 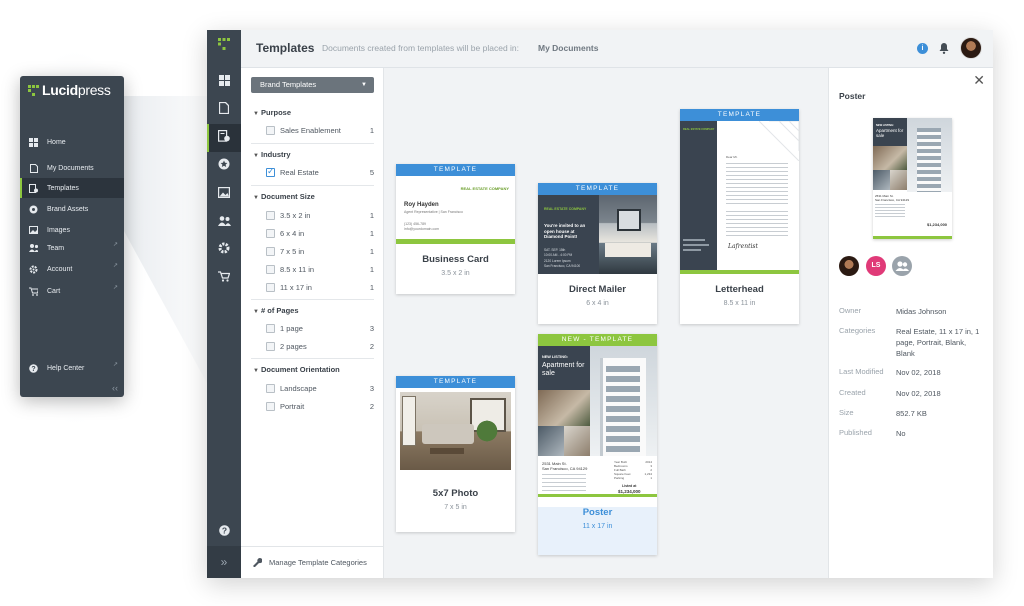 I want to click on filter-option-sales-enablement: Sales Enablement 1, so click(x=320, y=130).